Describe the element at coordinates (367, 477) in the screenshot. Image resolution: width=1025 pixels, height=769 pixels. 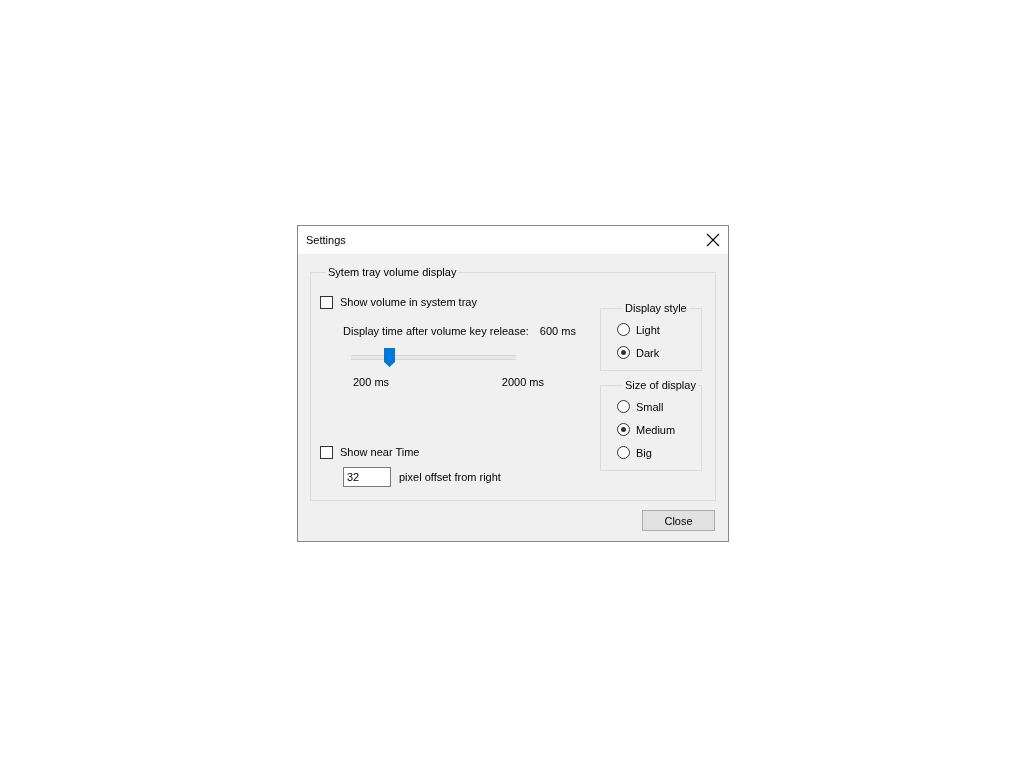
I see `offset-field: 32` at that location.